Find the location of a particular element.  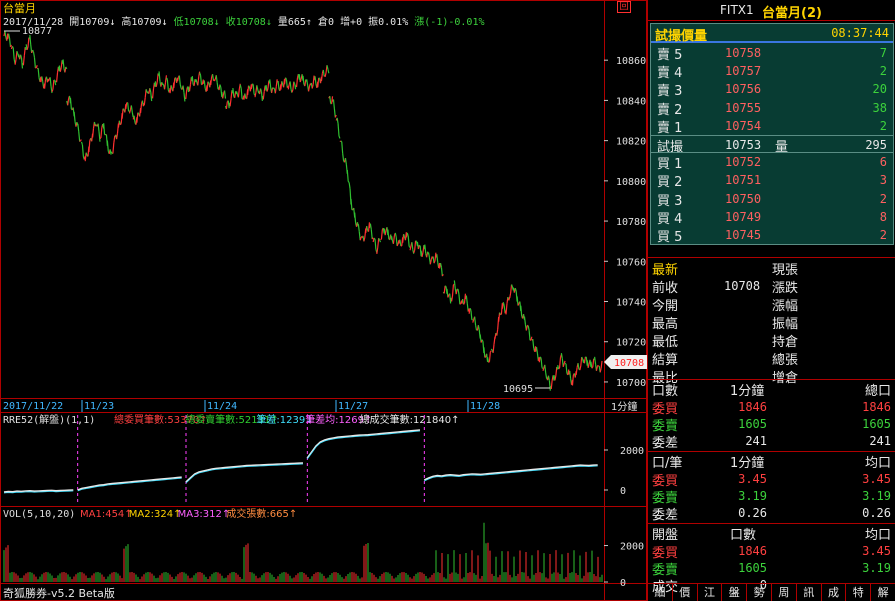

section-head-label: 口數 is located at coordinates (665, 391).